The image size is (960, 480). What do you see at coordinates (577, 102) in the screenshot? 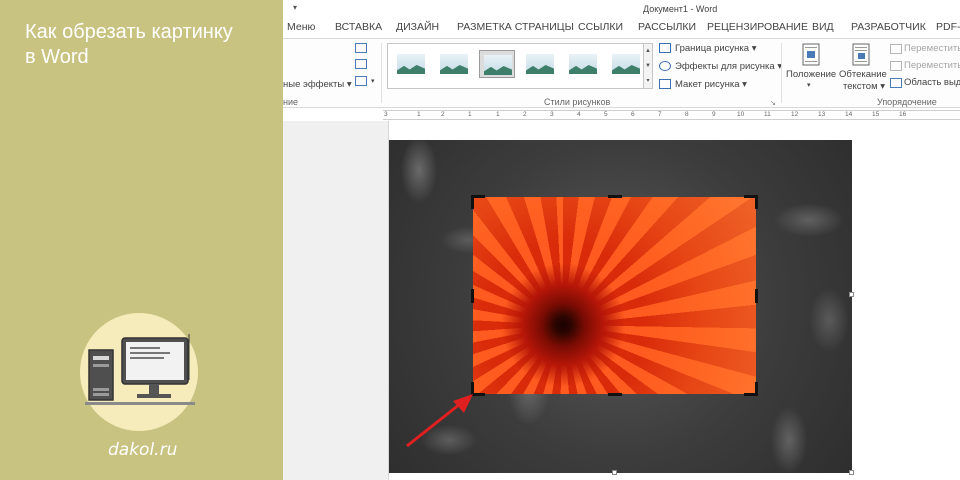
I see `styles-group-label: Стили рисунков` at bounding box center [577, 102].